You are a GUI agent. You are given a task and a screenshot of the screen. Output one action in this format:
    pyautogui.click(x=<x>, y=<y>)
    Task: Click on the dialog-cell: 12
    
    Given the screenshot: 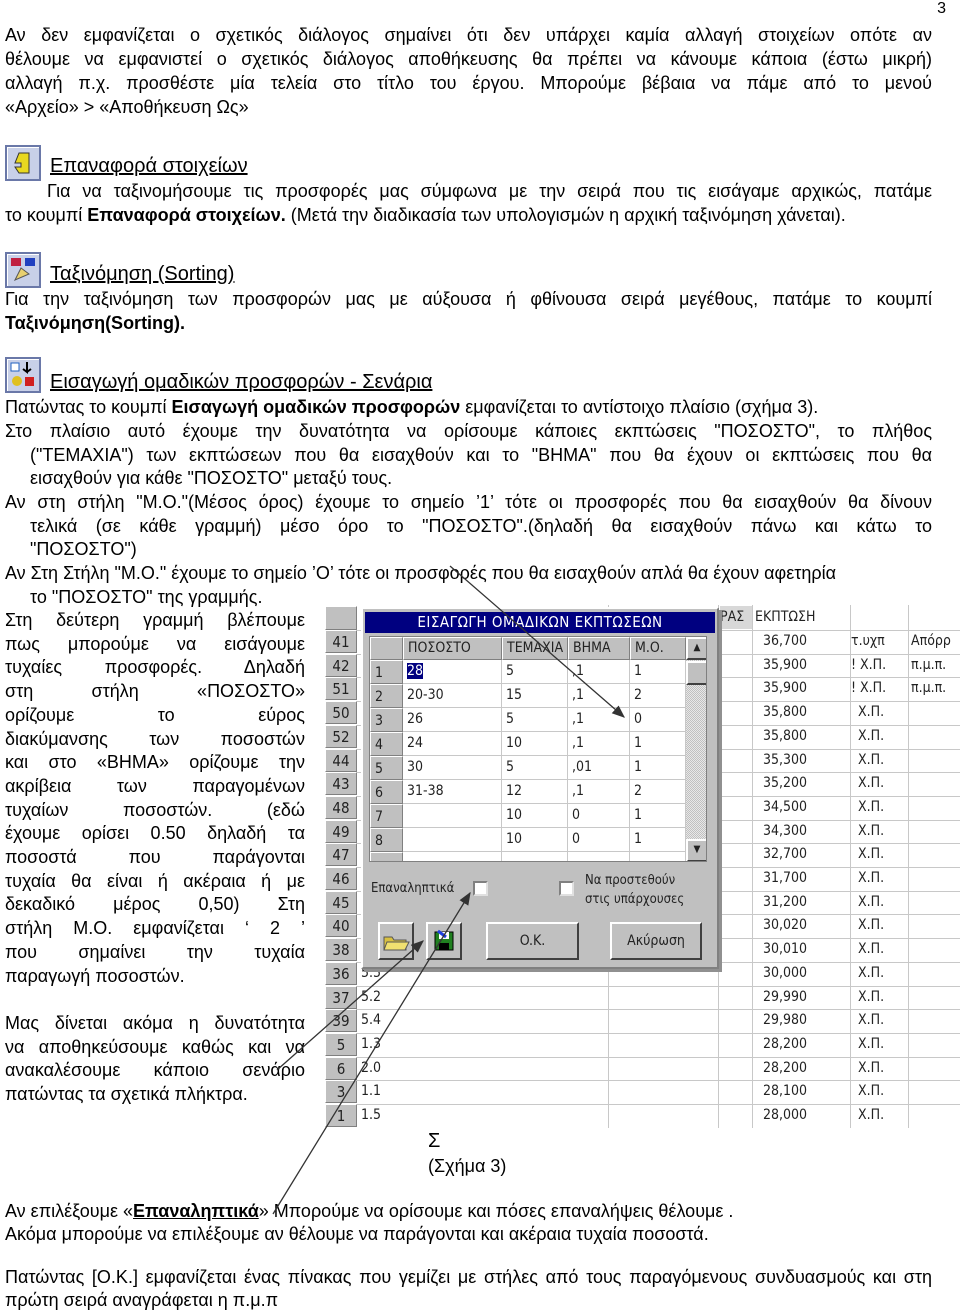 What is the action you would take?
    pyautogui.click(x=535, y=792)
    